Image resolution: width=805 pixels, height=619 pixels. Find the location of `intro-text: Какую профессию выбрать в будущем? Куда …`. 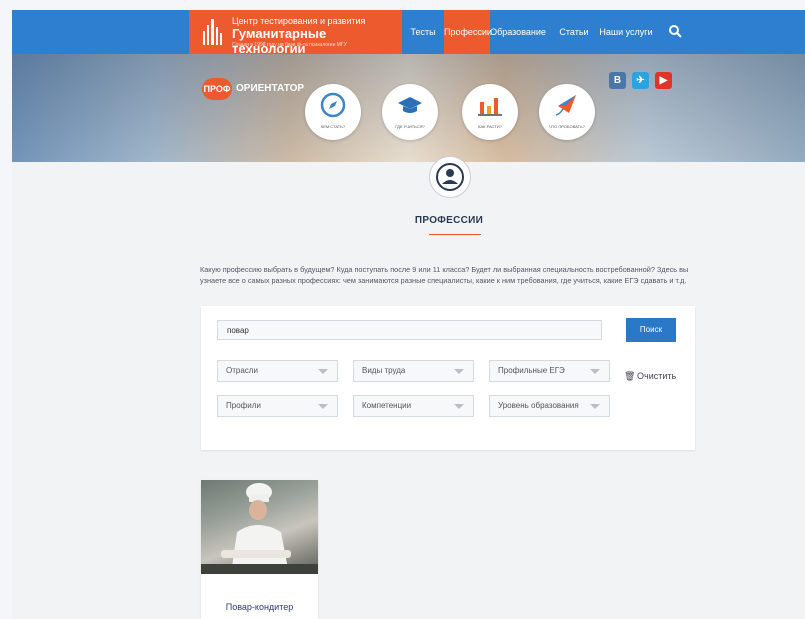

intro-text: Какую профессию выбрать в будущем? Куда … is located at coordinates (444, 275).